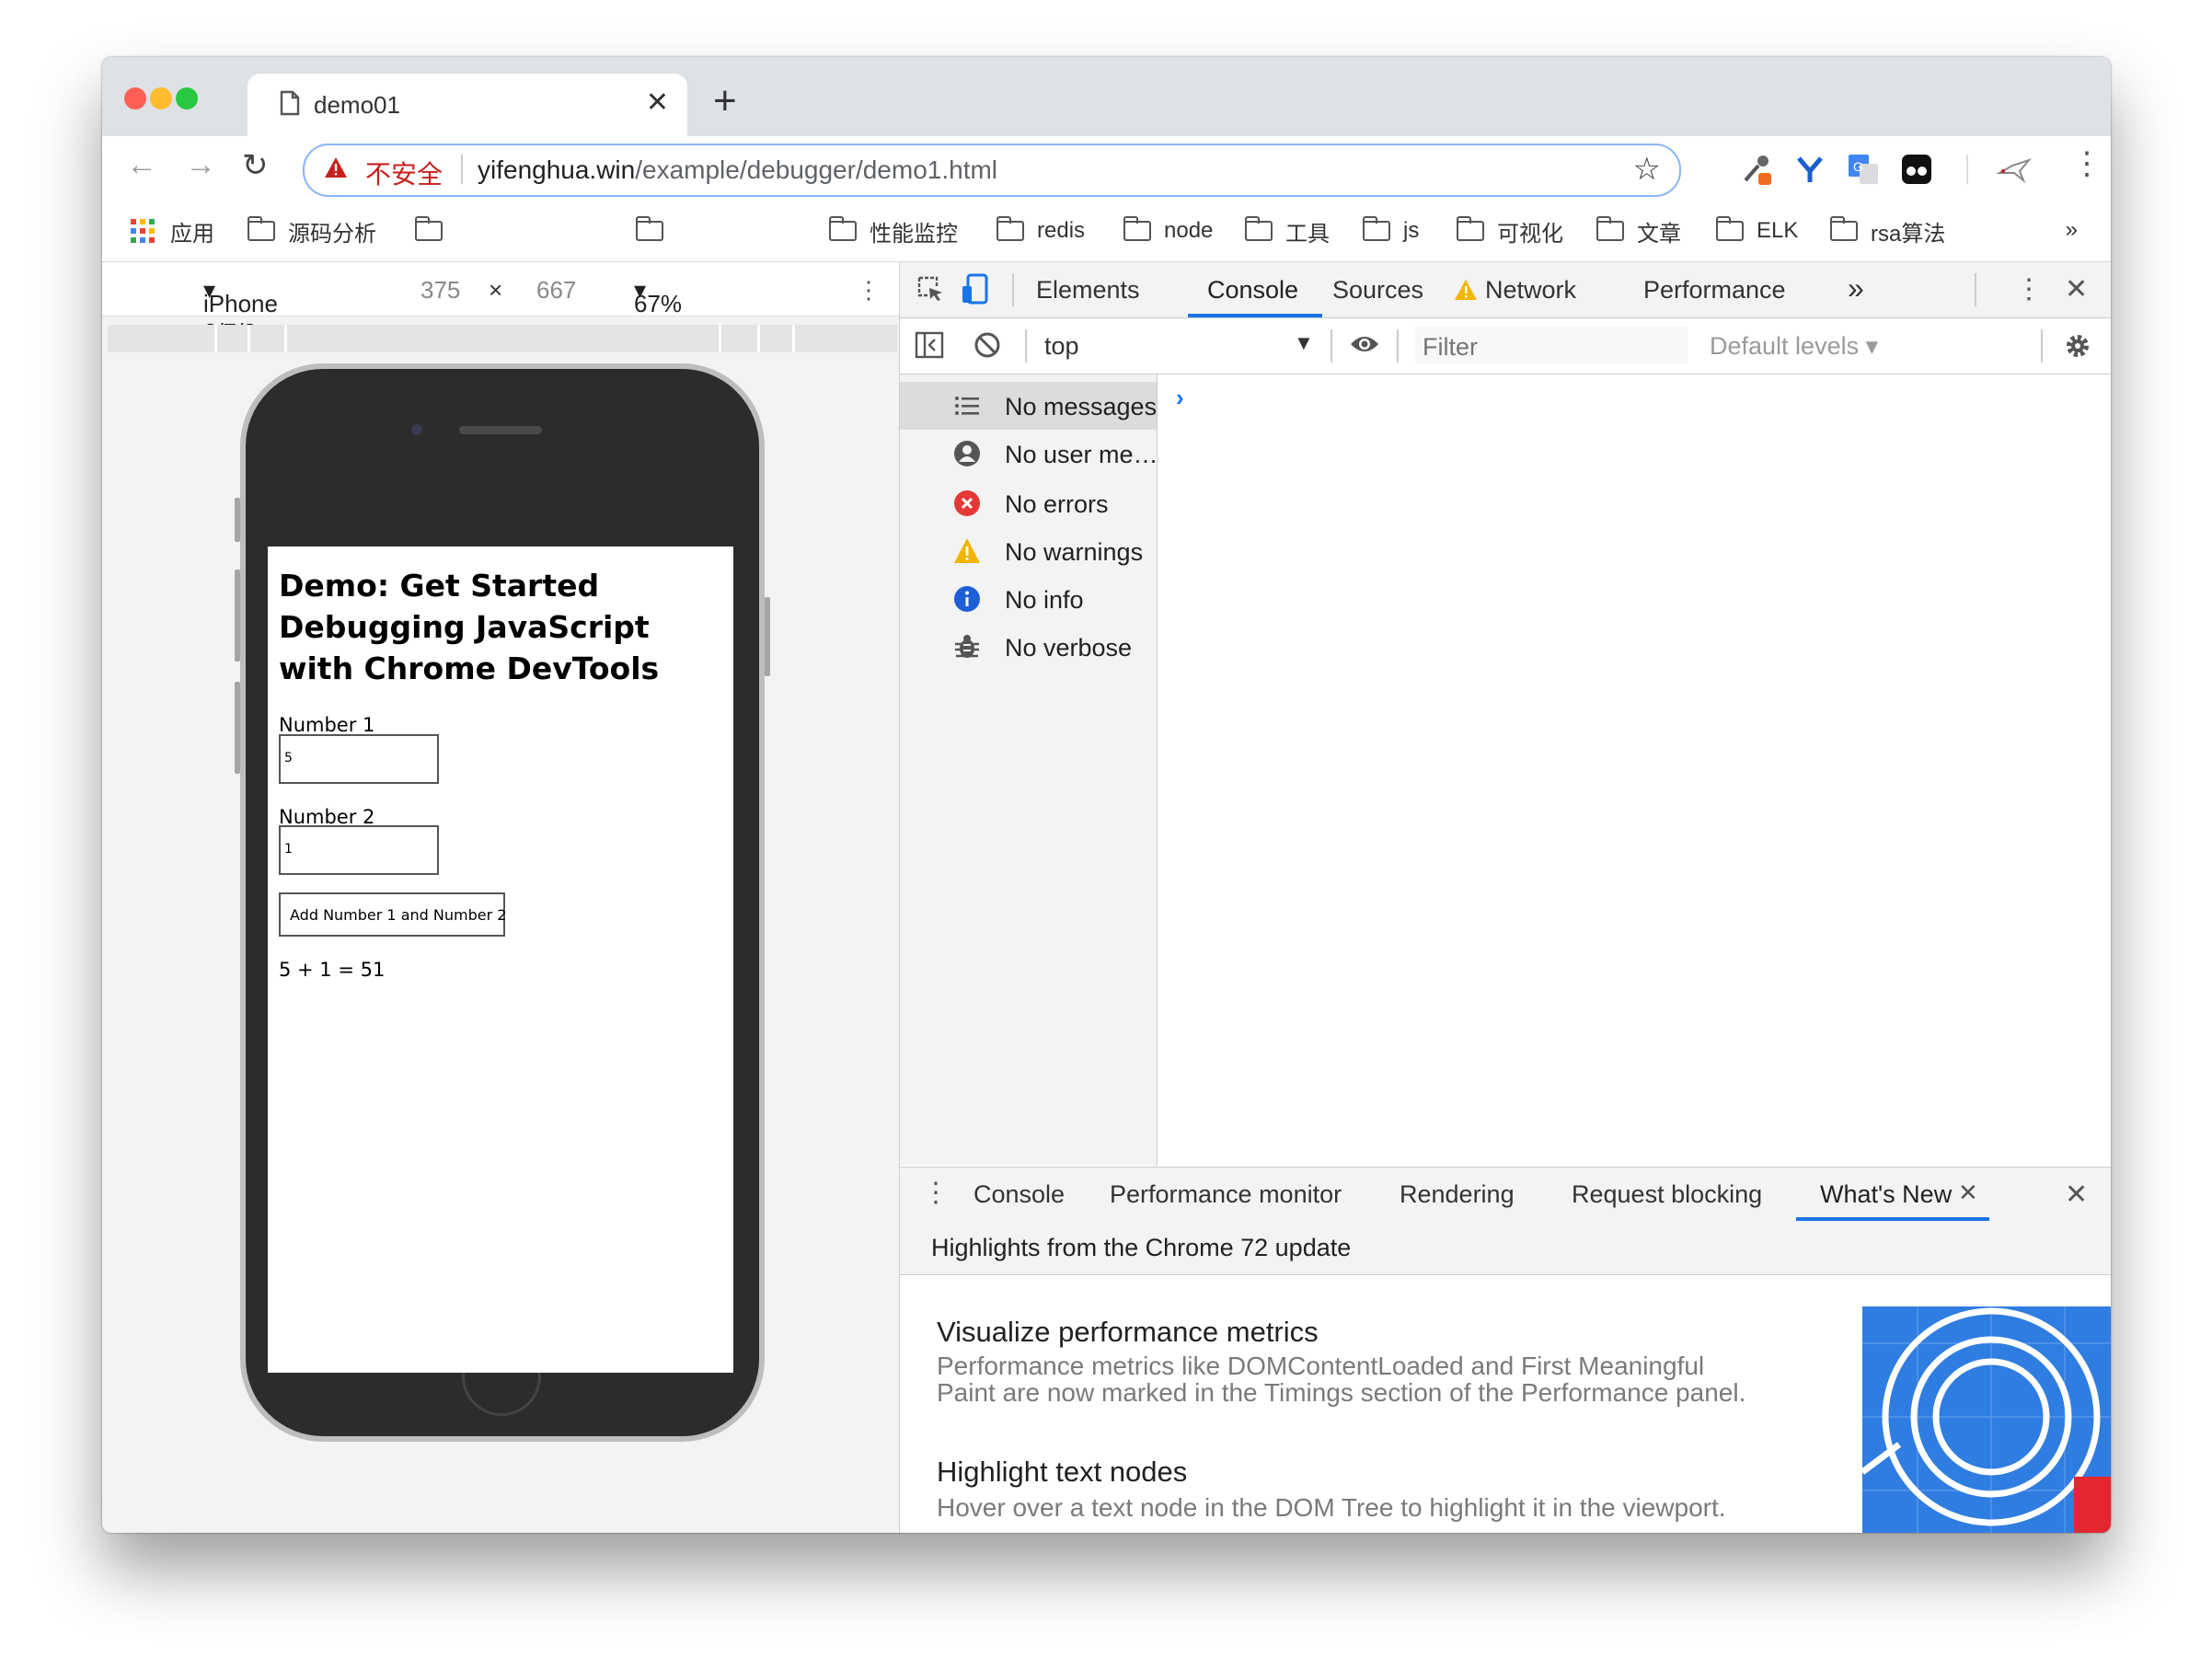 The height and width of the screenshot is (1680, 2212). Describe the element at coordinates (1886, 1194) in the screenshot. I see `drawer-tab-whats-new: What's New` at that location.